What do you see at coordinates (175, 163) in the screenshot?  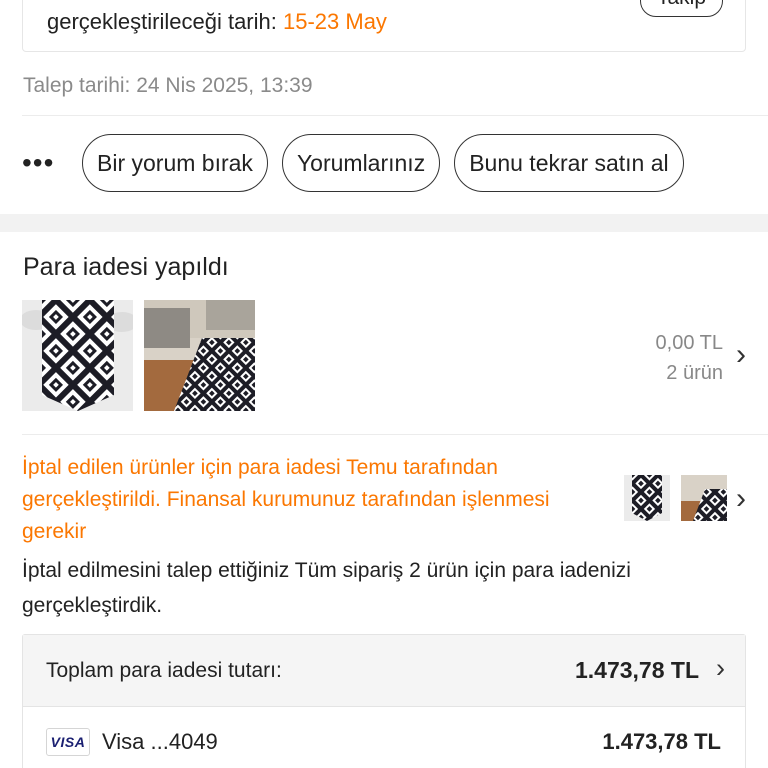 I see `leave-review-button: Bir yorum bırak` at bounding box center [175, 163].